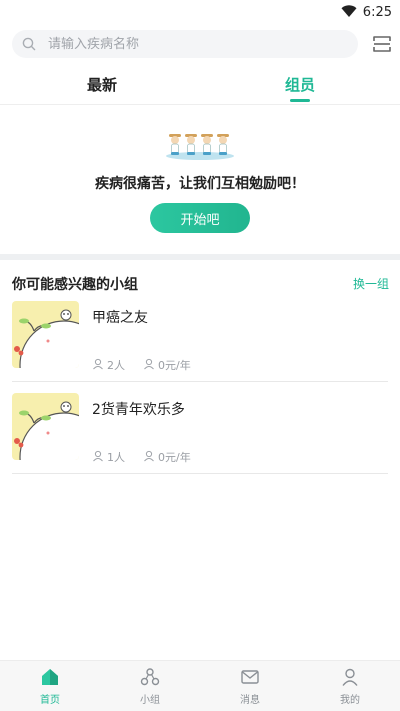 This screenshot has height=711, width=400. Describe the element at coordinates (349, 12) in the screenshot. I see `wifi-icon` at that location.